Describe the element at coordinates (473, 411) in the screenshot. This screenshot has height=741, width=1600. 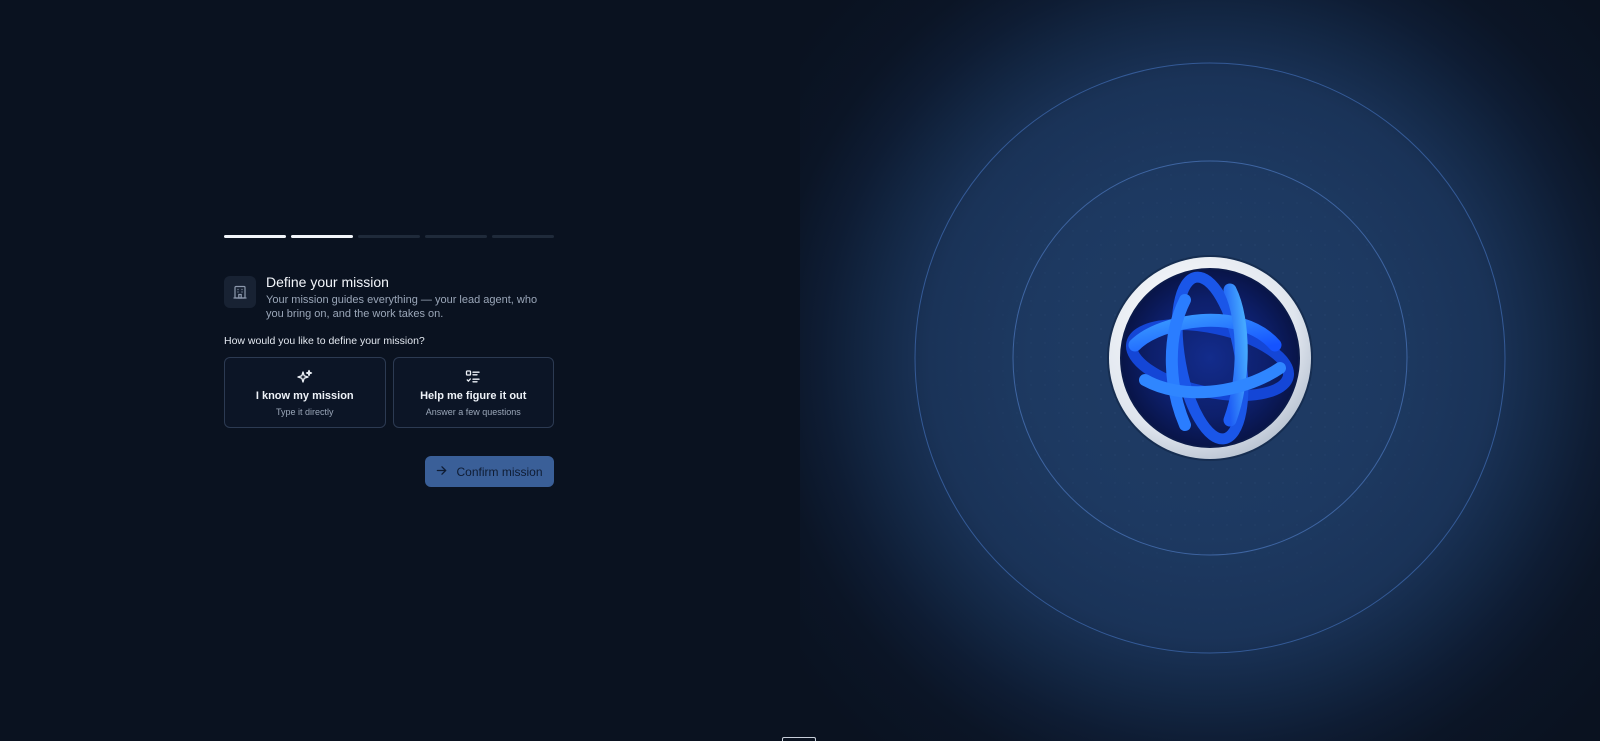
I see `option-subtitle: Answer a few questions` at that location.